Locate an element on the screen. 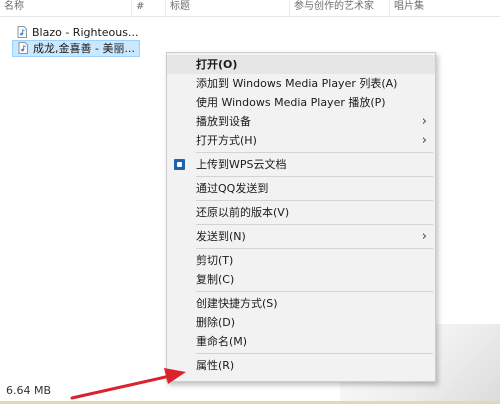 The height and width of the screenshot is (404, 500). column-header-number: # is located at coordinates (149, 8).